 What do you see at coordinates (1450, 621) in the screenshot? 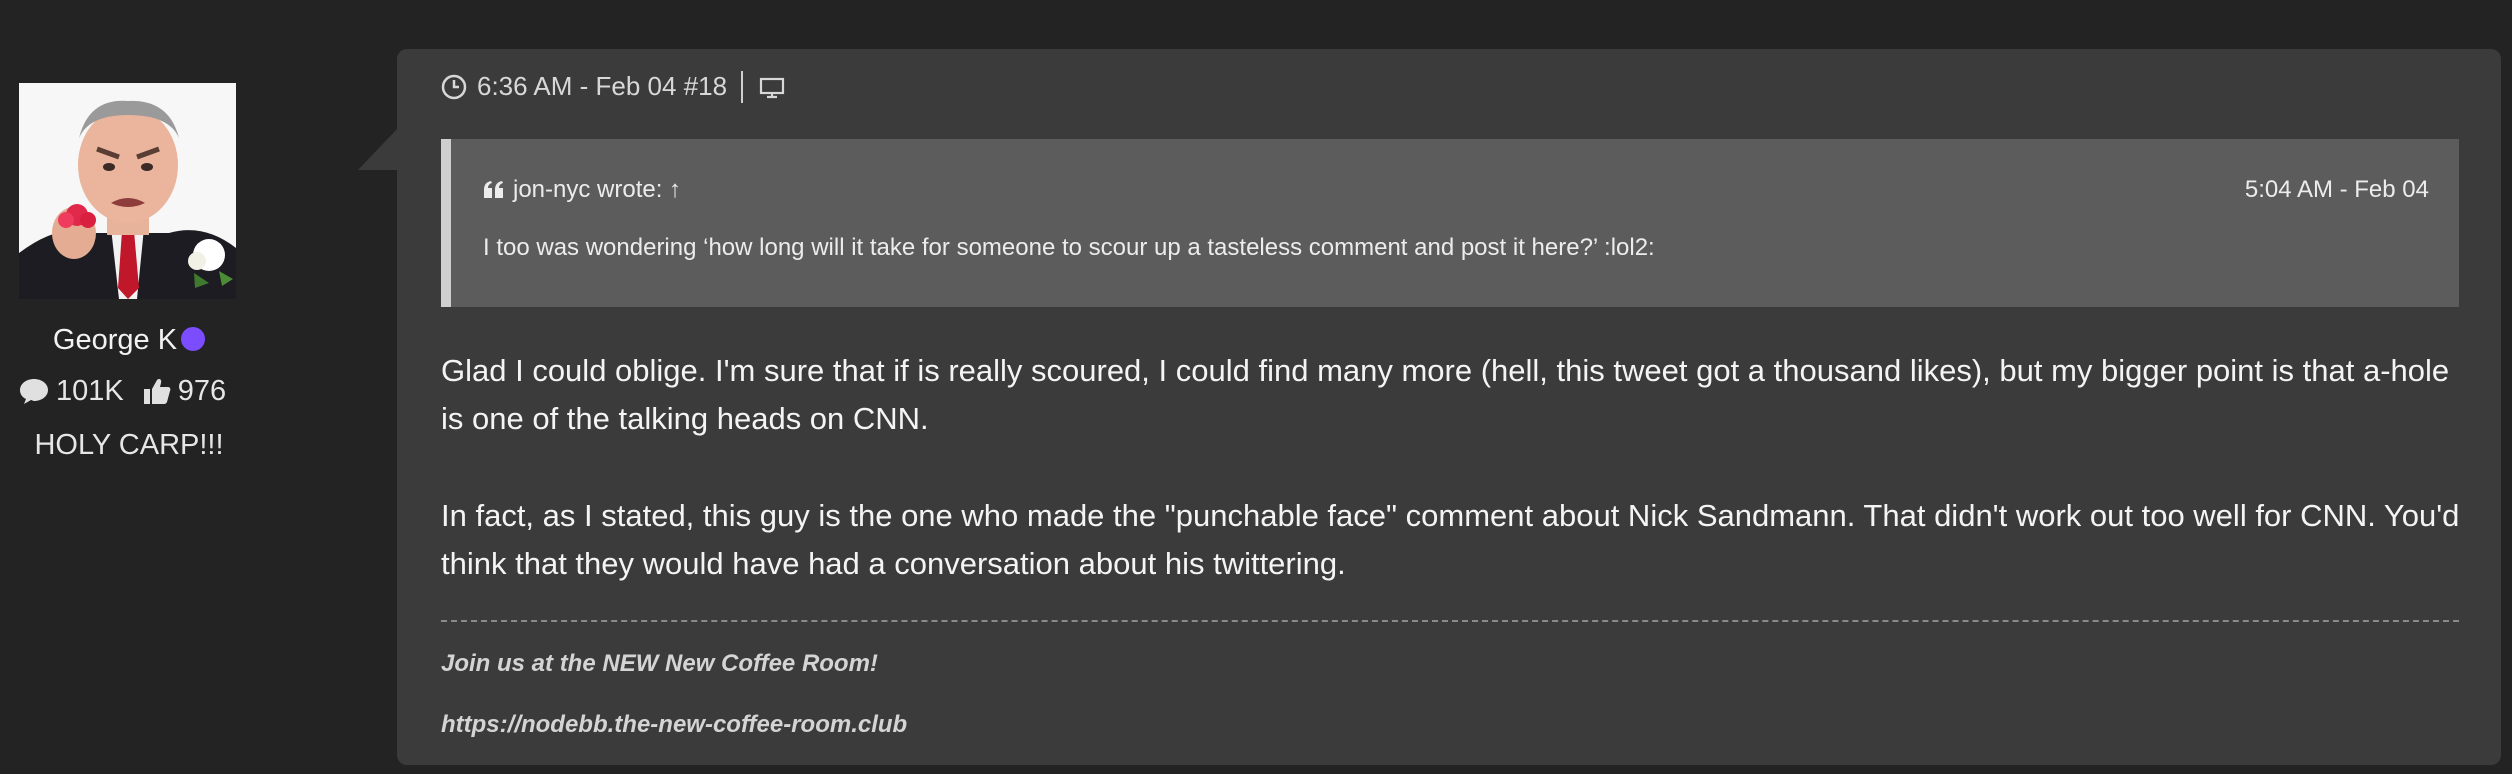
I see `signature-divider` at bounding box center [1450, 621].